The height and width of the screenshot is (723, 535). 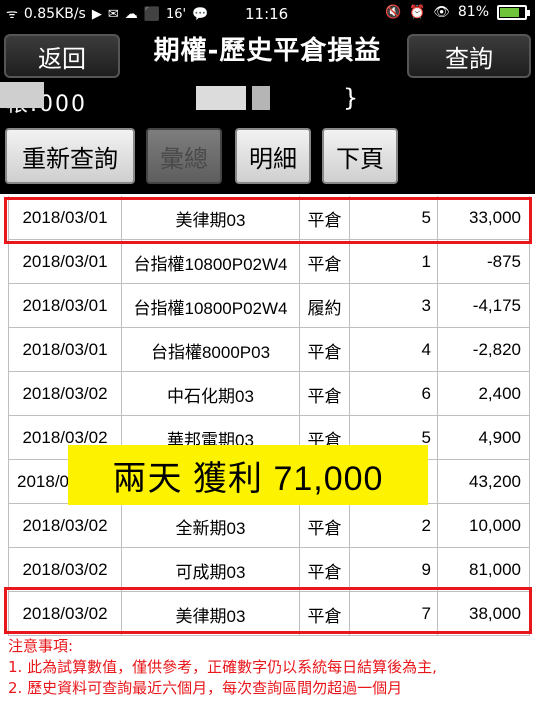 What do you see at coordinates (113, 14) in the screenshot?
I see `mail-icon: ✉` at bounding box center [113, 14].